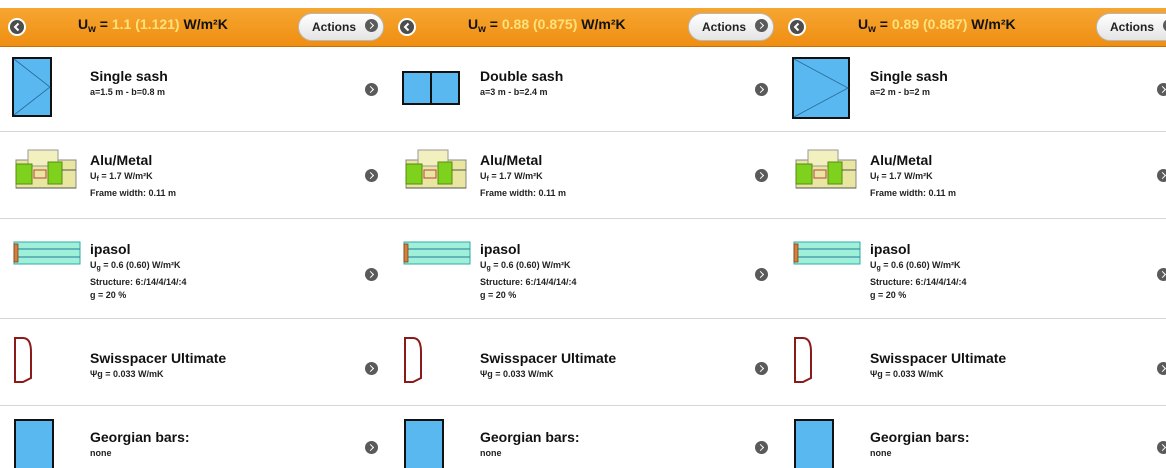  What do you see at coordinates (145, 24) in the screenshot?
I see `uw-value: 1.1 (1.121)` at bounding box center [145, 24].